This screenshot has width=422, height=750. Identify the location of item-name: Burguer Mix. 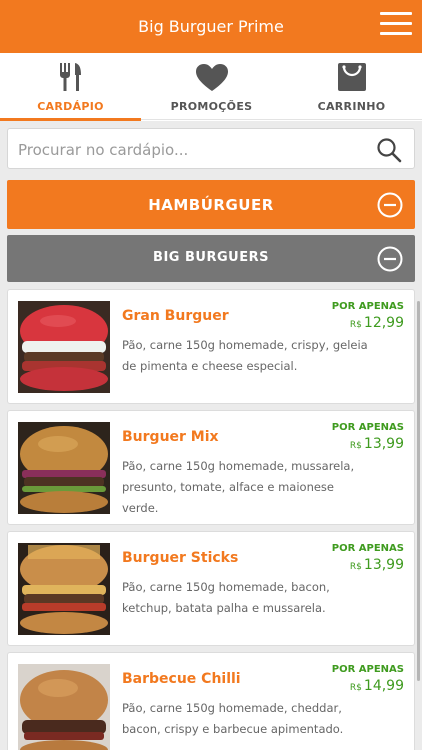
(170, 437).